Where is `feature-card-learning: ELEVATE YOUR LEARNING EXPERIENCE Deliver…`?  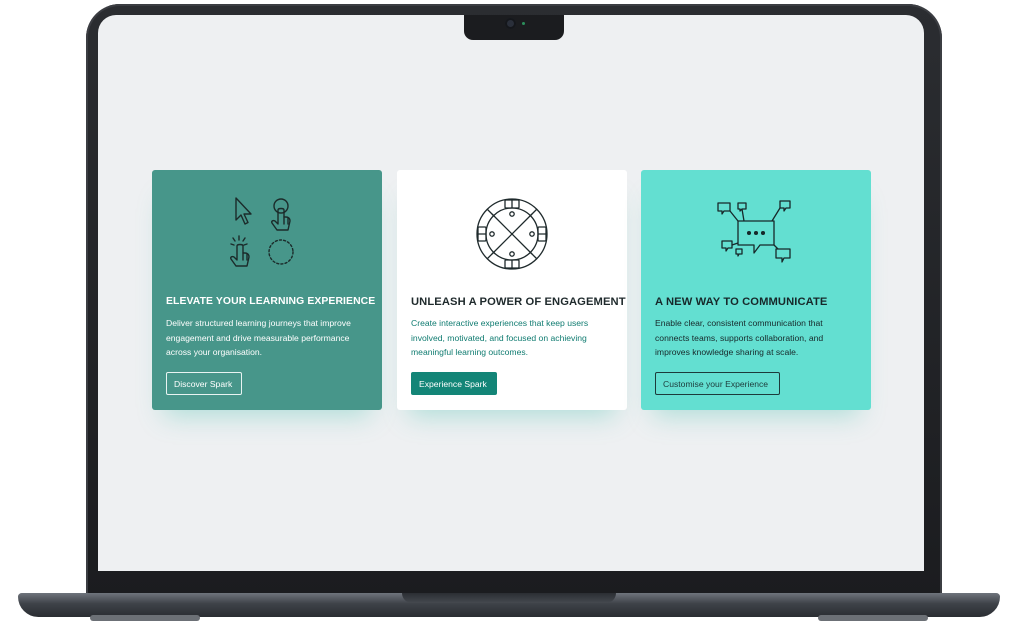 feature-card-learning: ELEVATE YOUR LEARNING EXPERIENCE Deliver… is located at coordinates (267, 290).